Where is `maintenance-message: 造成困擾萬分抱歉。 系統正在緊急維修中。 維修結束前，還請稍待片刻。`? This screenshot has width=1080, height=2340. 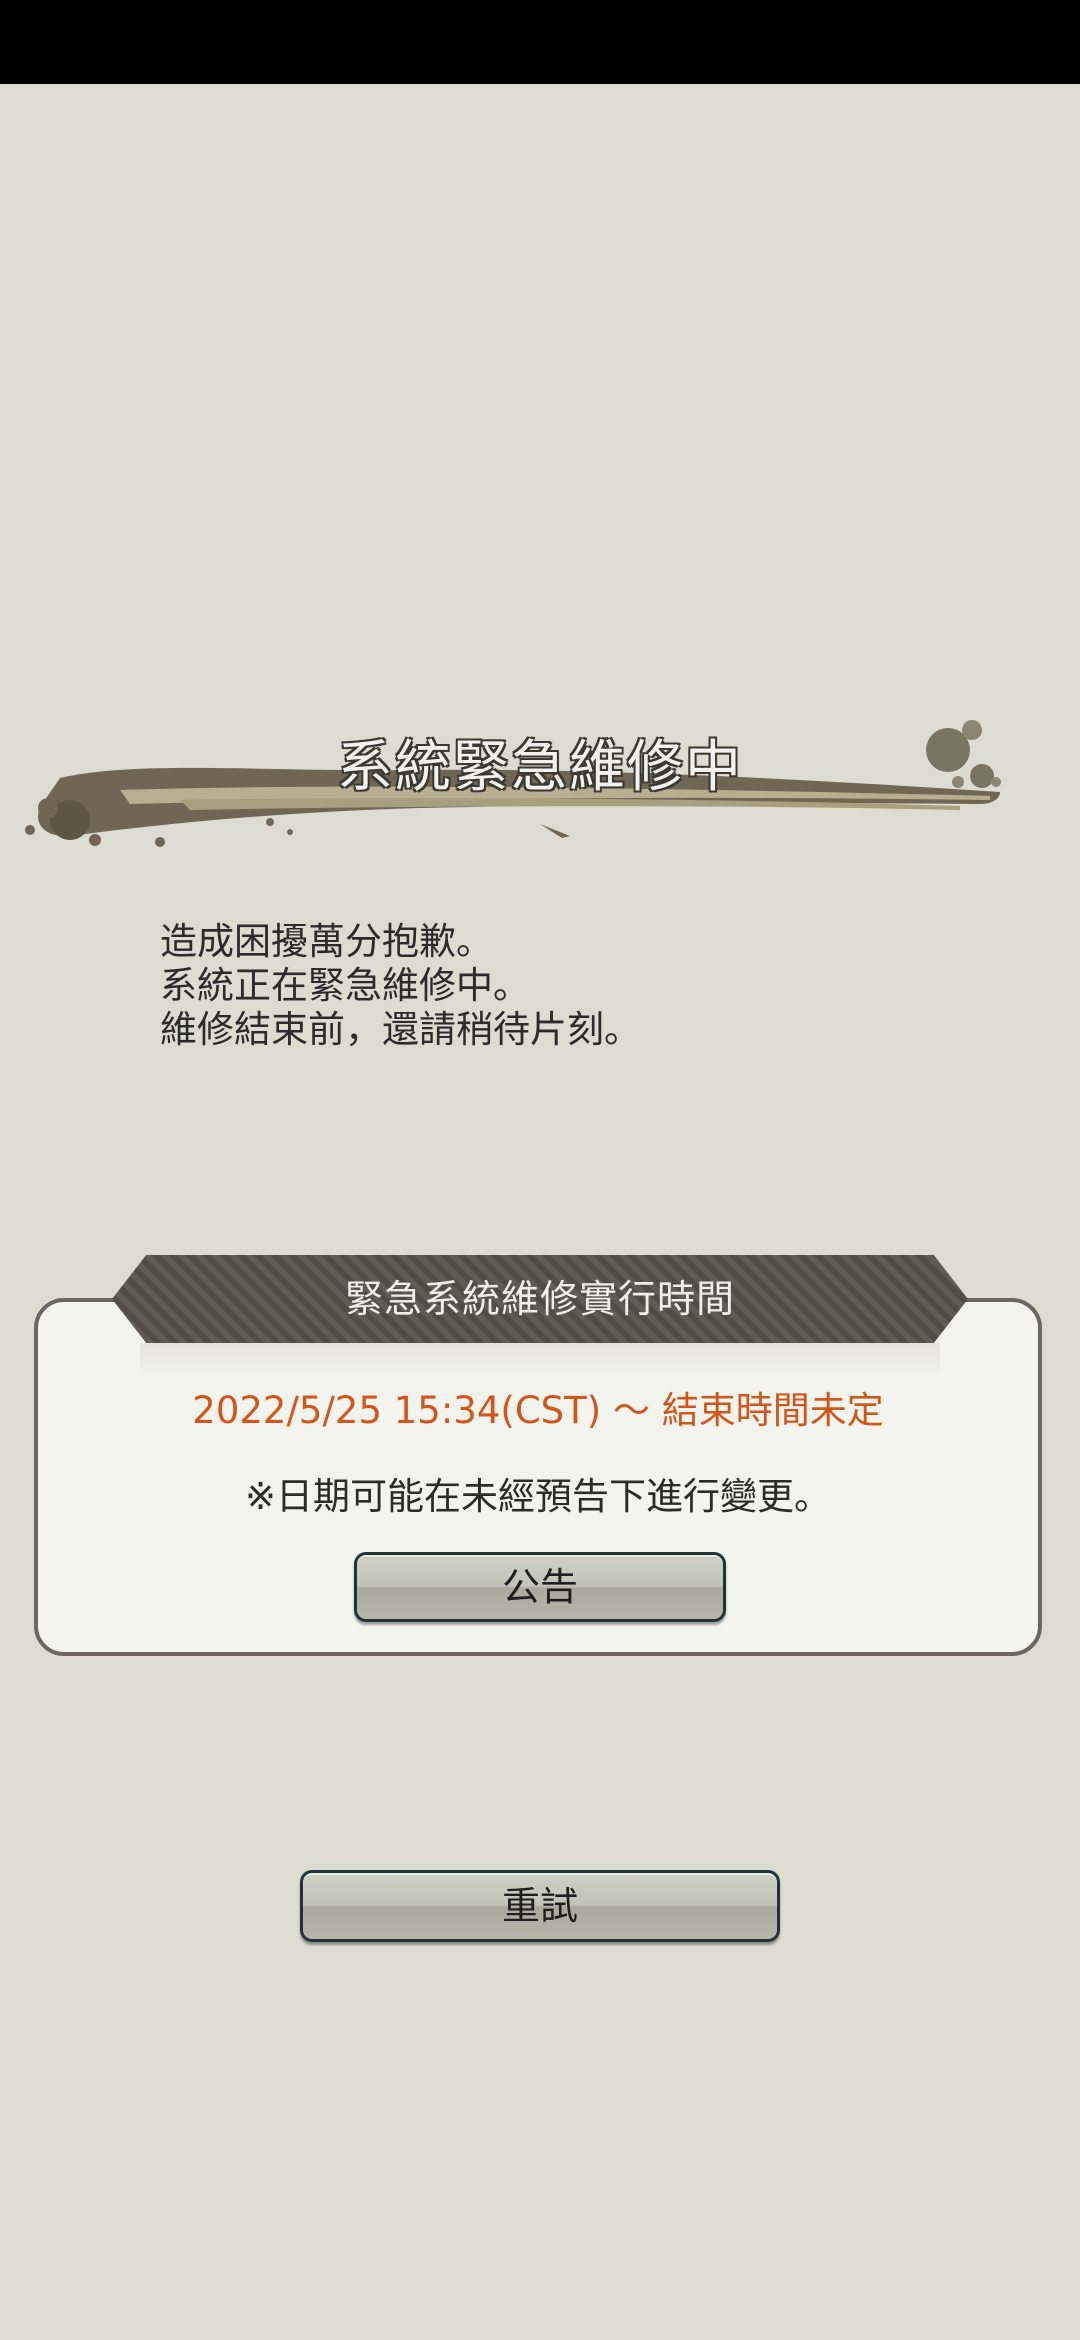
maintenance-message: 造成困擾萬分抱歉。 系統正在緊急維修中。 維修結束前，還請稍待片刻。 is located at coordinates (570, 986).